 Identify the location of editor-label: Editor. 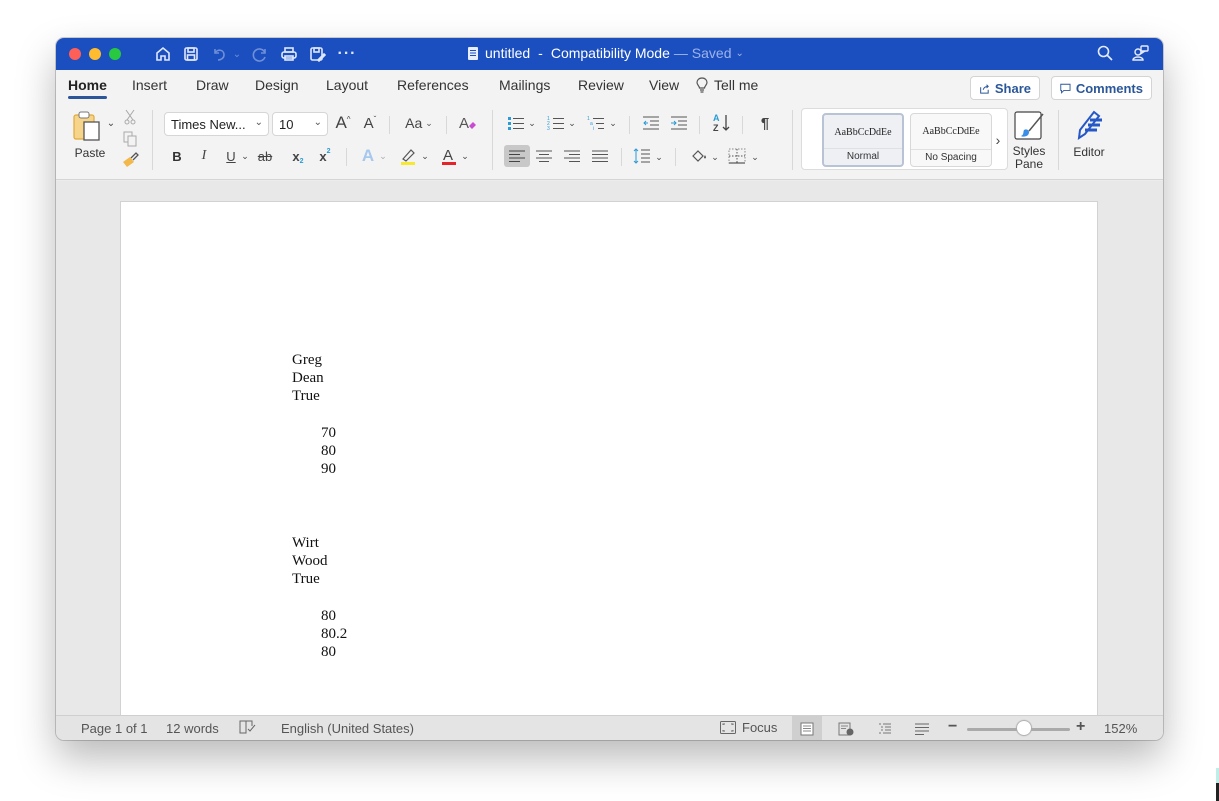
(1089, 152).